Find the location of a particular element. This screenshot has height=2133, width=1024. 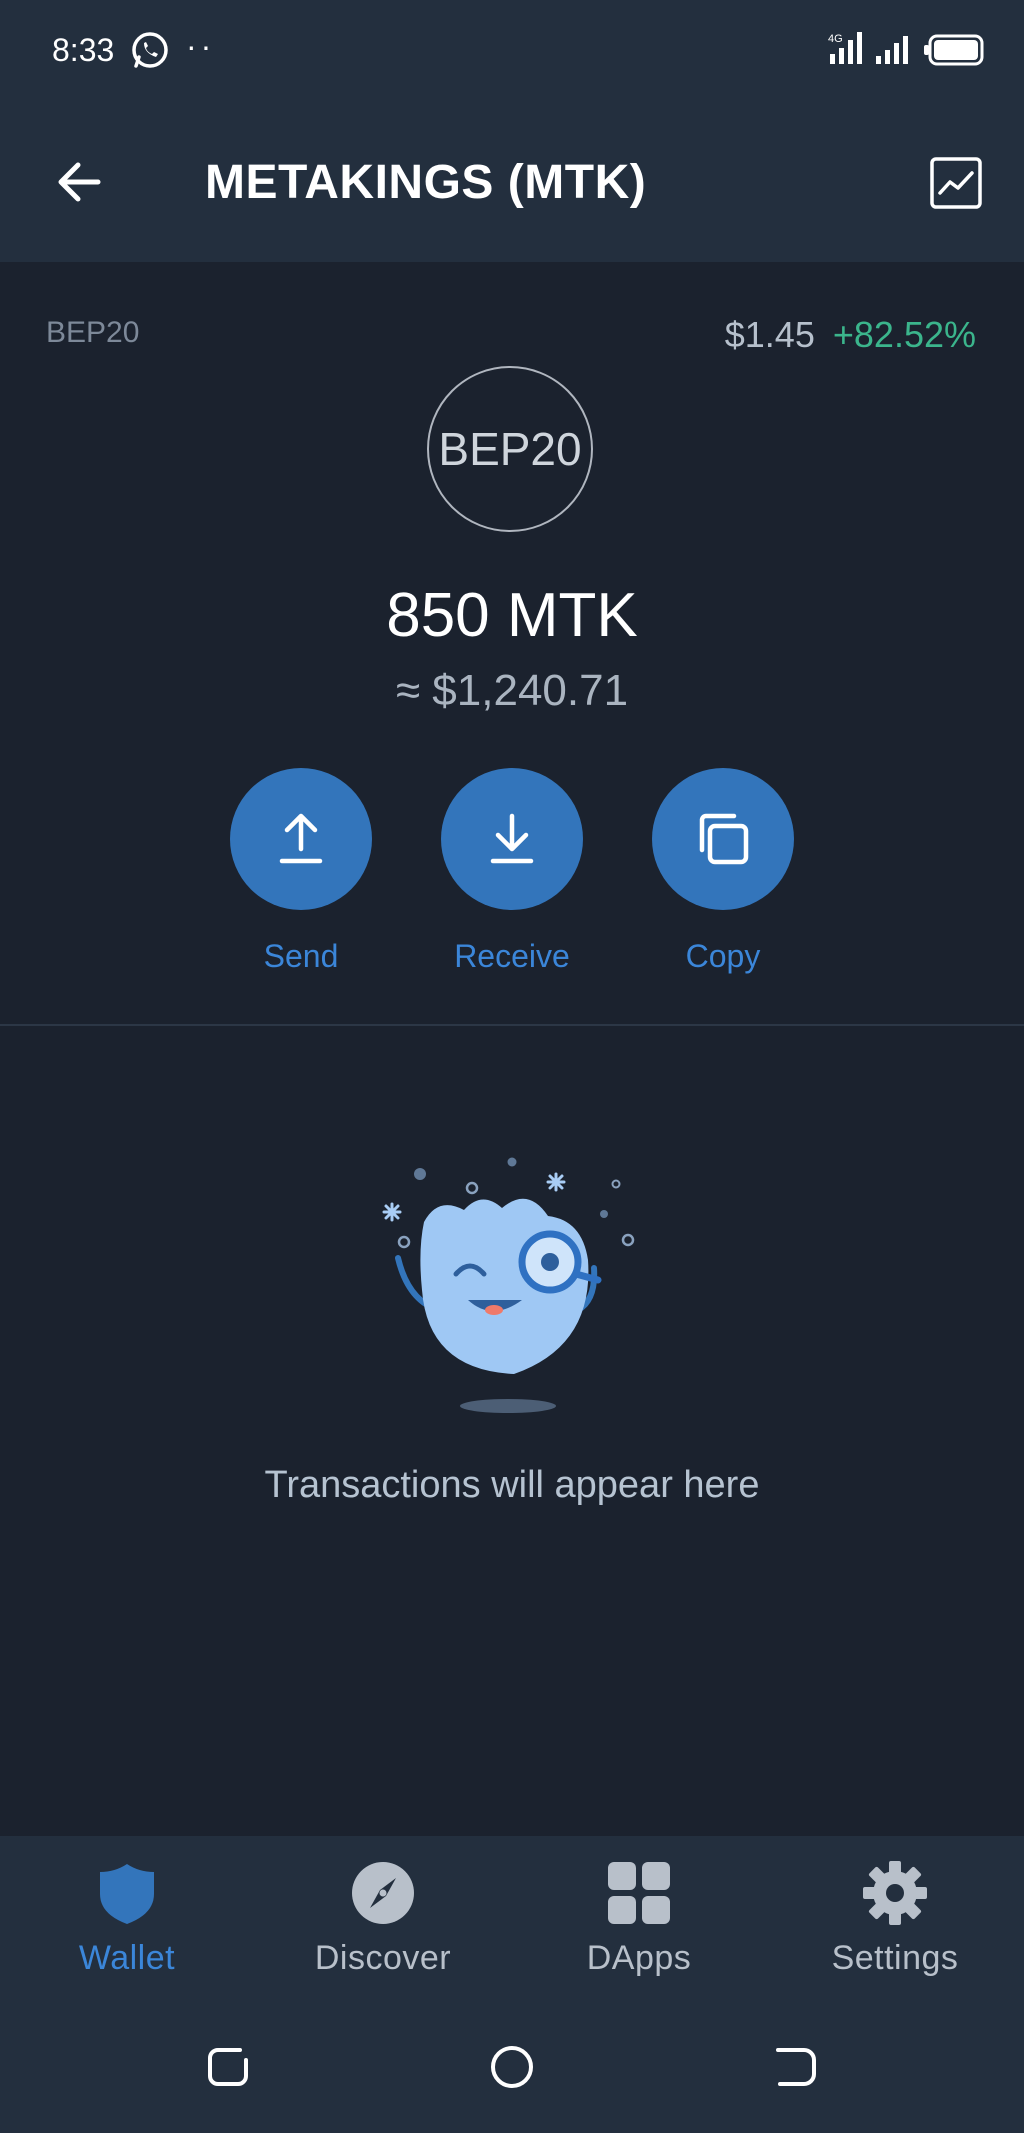

system-navigation-bar is located at coordinates (512, 2068).